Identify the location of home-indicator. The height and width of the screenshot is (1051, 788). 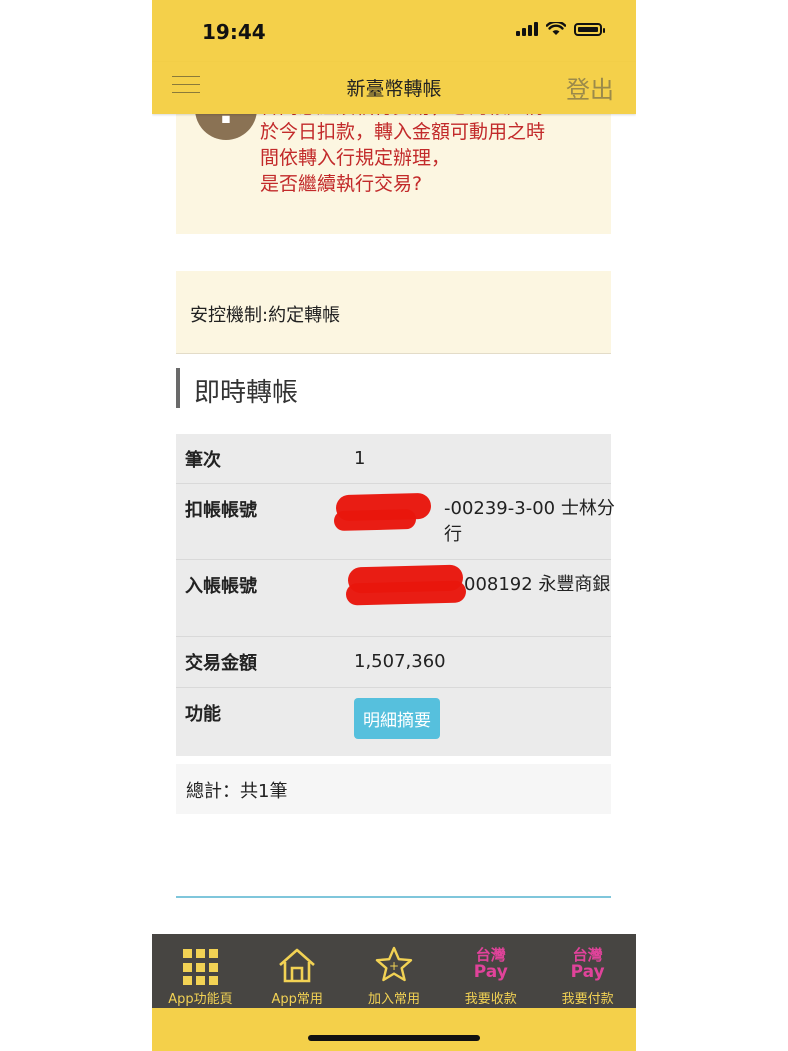
(394, 1038).